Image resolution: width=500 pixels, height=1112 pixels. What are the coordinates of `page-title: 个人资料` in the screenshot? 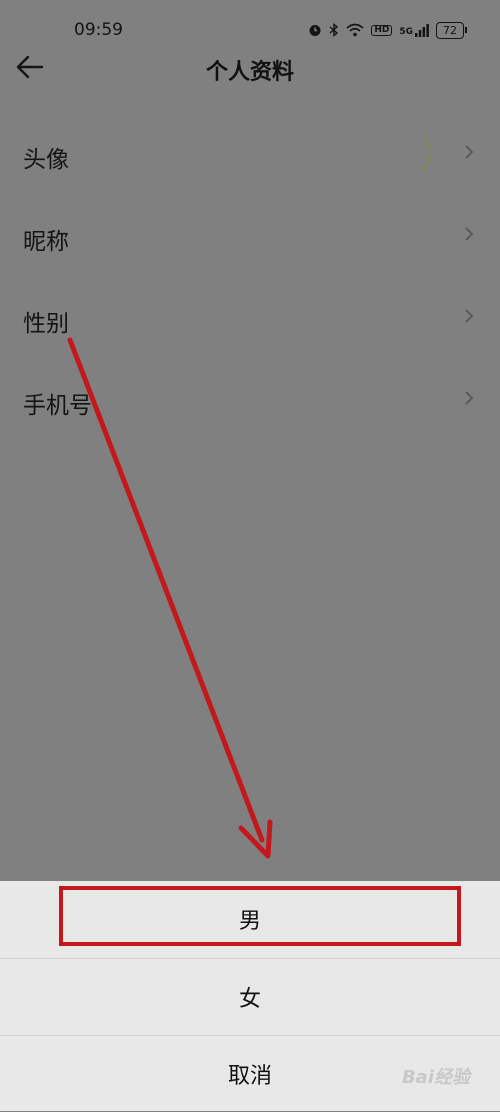 It's located at (249, 72).